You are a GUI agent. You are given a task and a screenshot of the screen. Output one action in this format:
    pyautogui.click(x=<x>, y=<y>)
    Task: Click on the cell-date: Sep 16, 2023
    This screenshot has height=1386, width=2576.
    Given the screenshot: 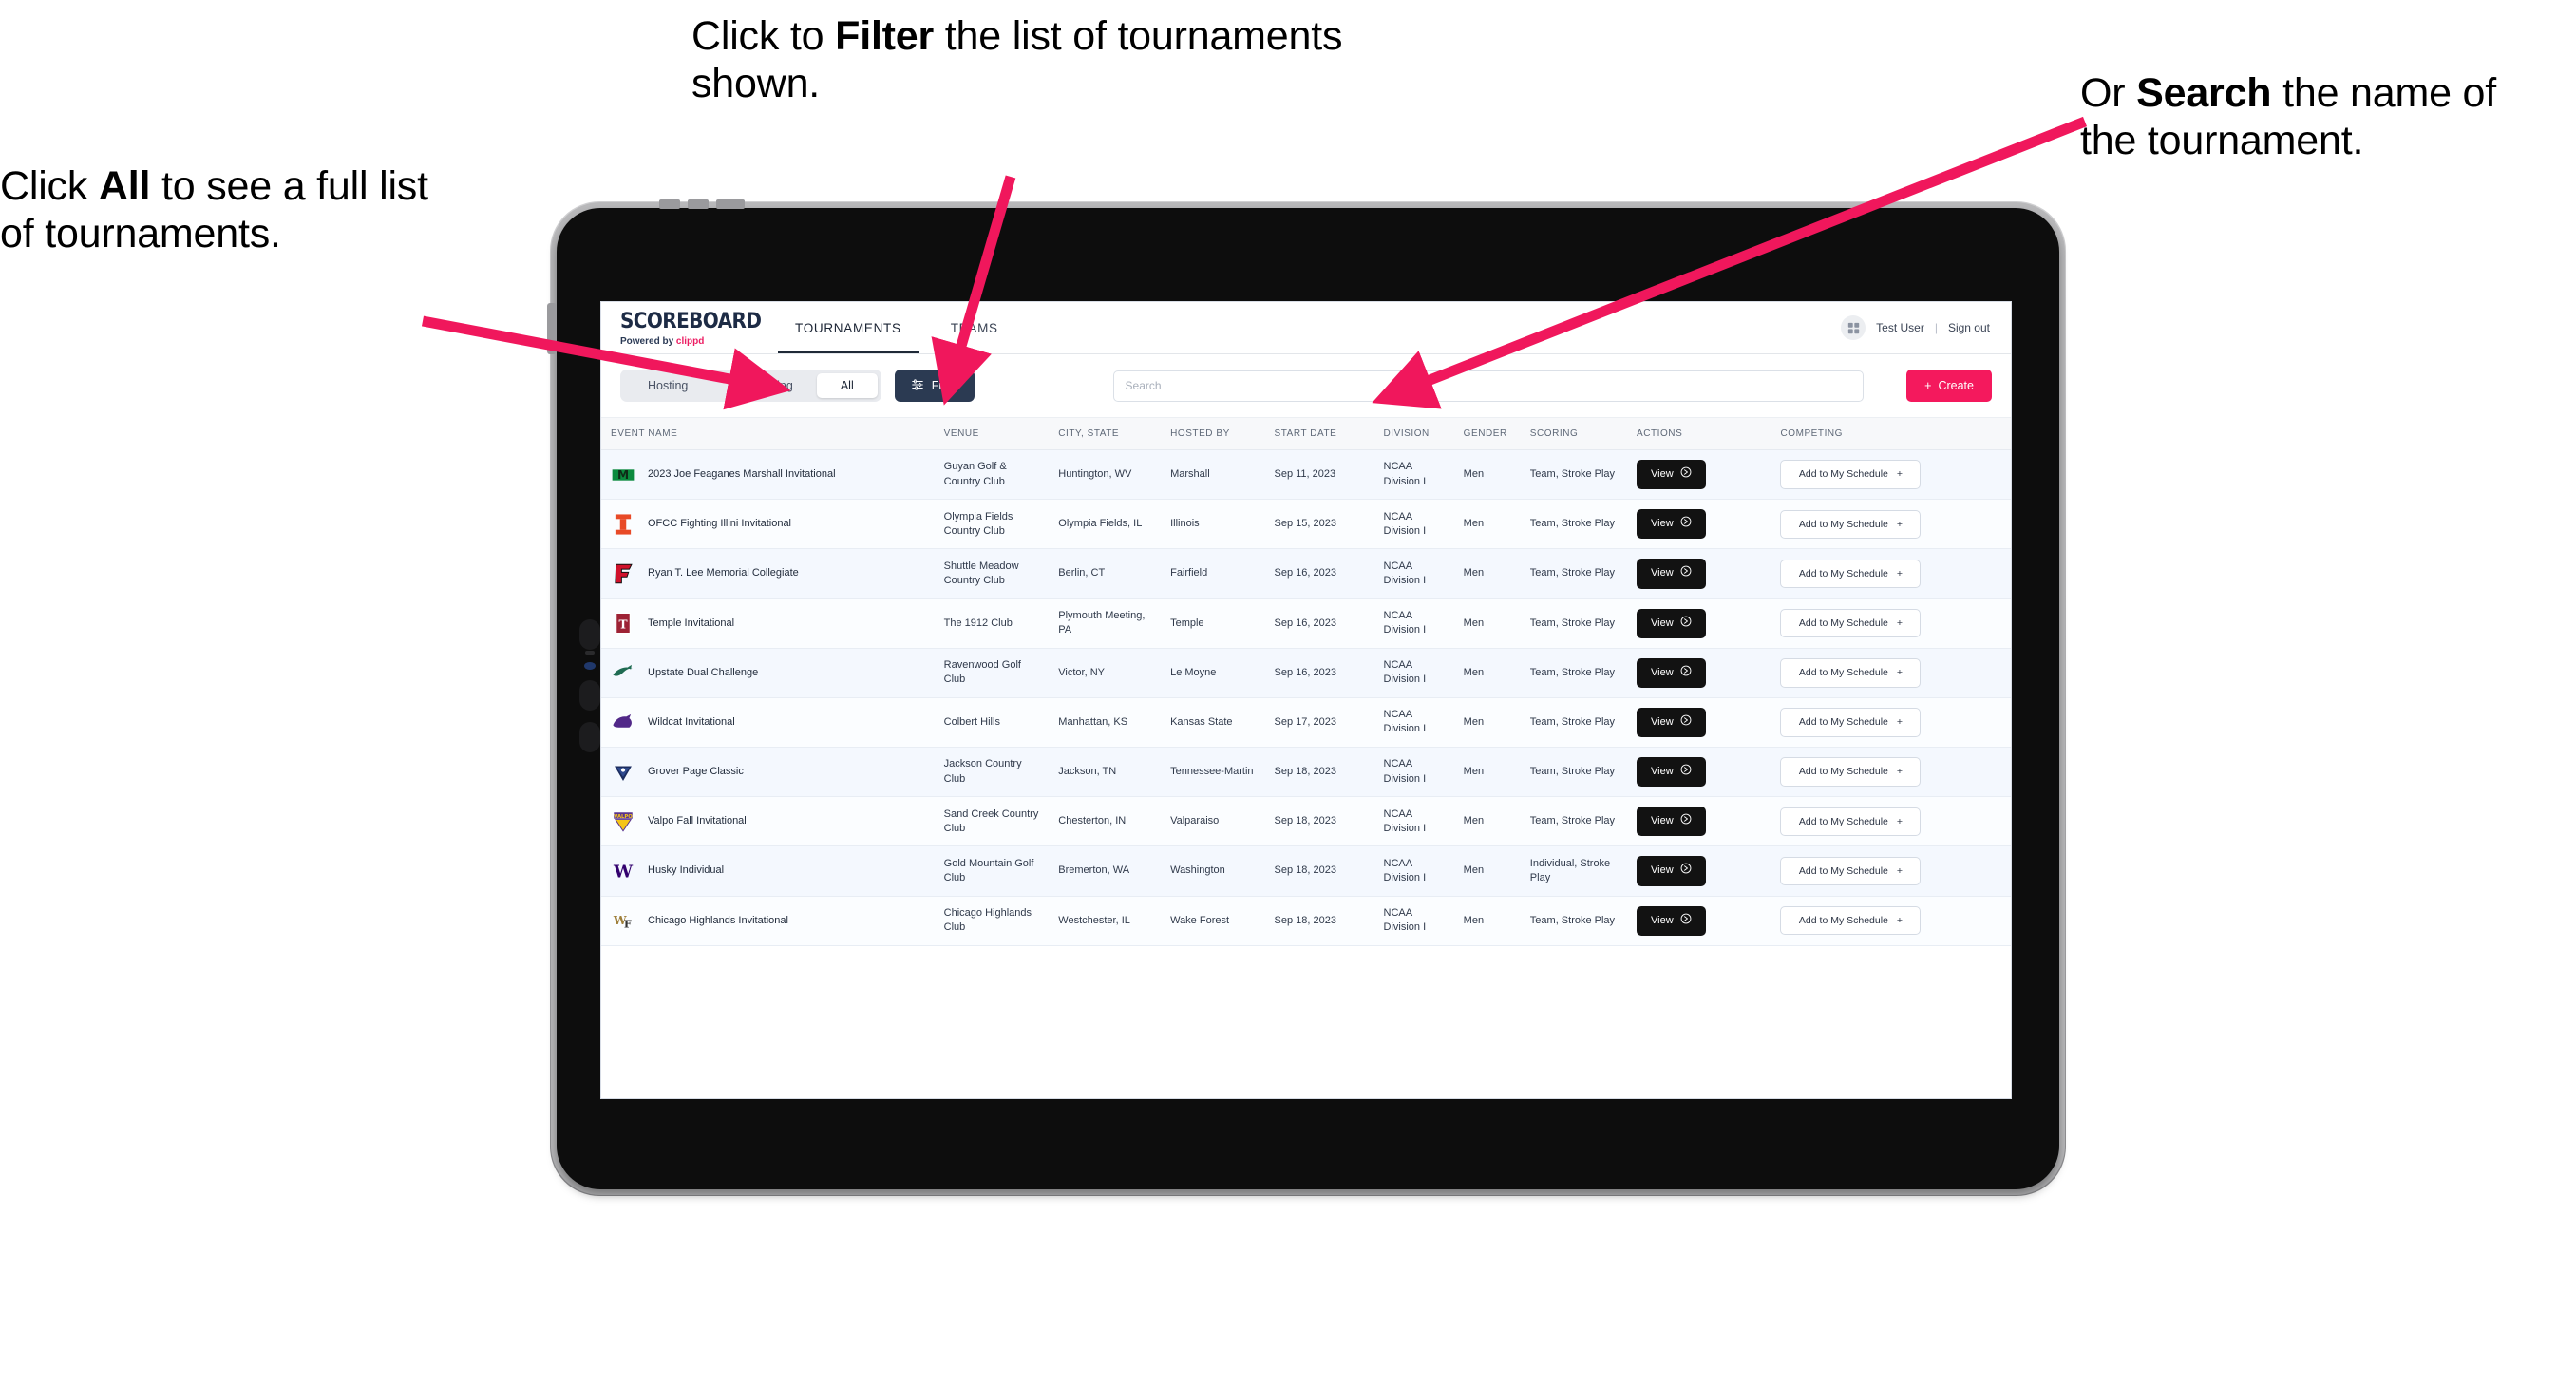 What is the action you would take?
    pyautogui.click(x=1319, y=573)
    